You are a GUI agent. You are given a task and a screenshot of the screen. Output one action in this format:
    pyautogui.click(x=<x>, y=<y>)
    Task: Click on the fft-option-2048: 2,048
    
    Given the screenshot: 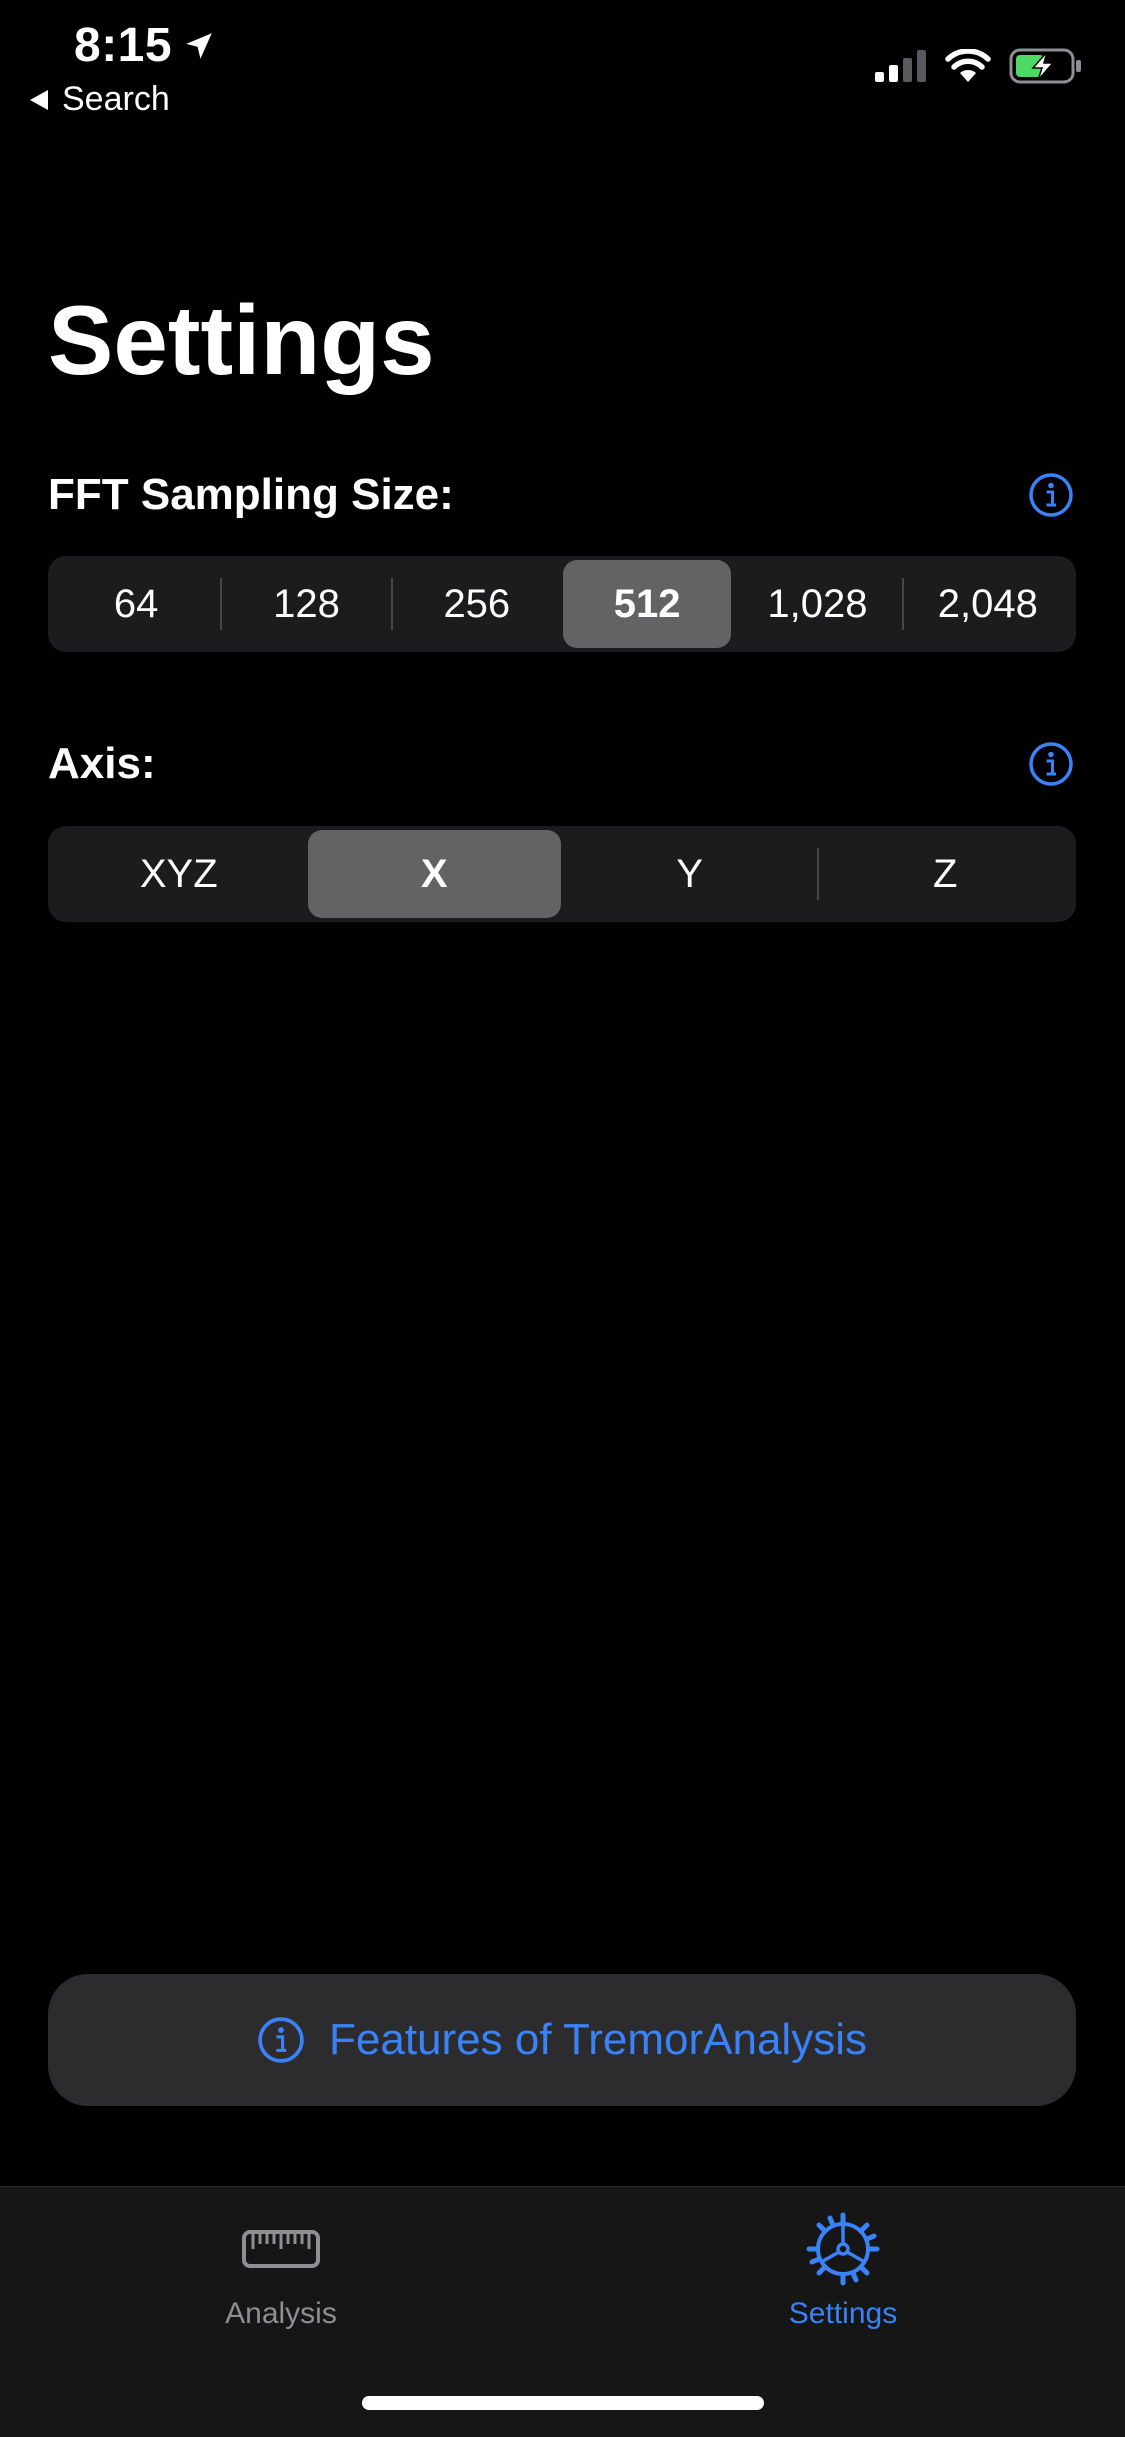 What is the action you would take?
    pyautogui.click(x=988, y=604)
    